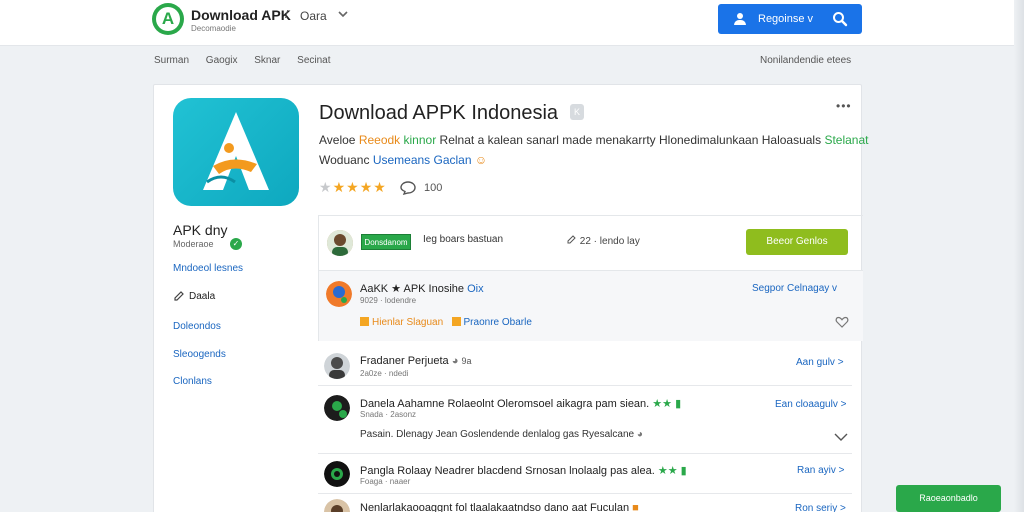 The width and height of the screenshot is (1024, 512). Describe the element at coordinates (840, 19) in the screenshot. I see `search-icon` at that location.